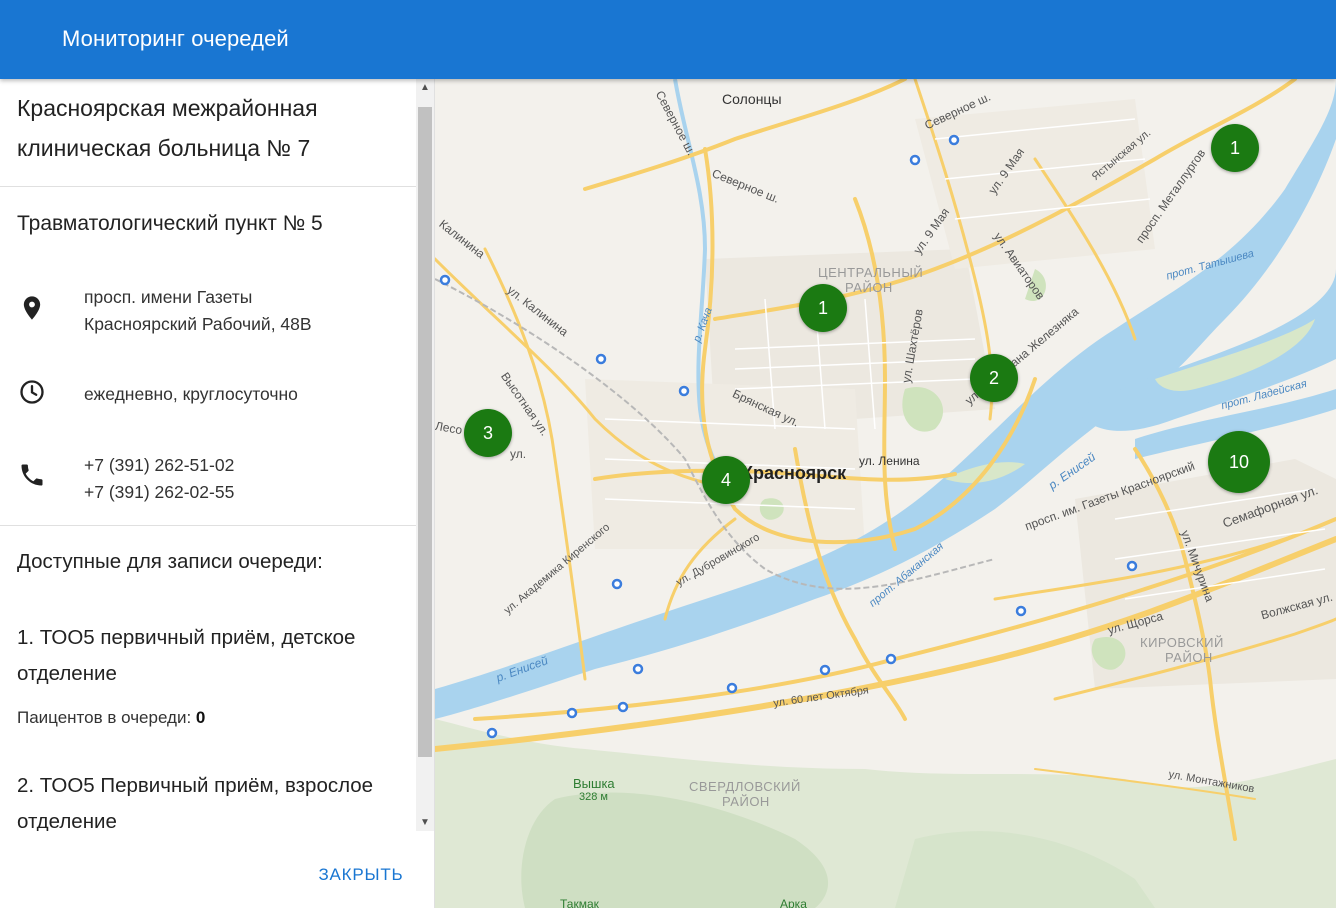 This screenshot has height=908, width=1336. I want to click on hours-text: ежедневно, круглосуточно, so click(191, 394).